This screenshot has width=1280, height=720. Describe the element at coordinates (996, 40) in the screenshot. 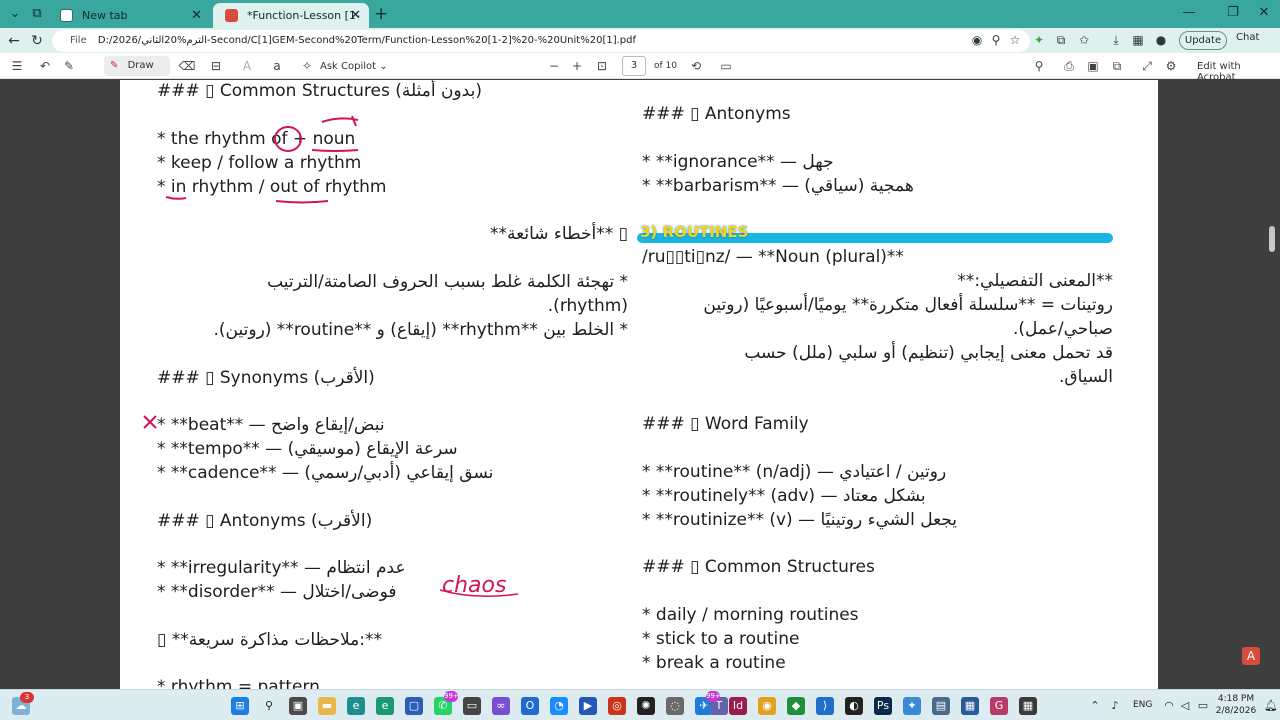

I see `zoom-icon: ⚲` at that location.